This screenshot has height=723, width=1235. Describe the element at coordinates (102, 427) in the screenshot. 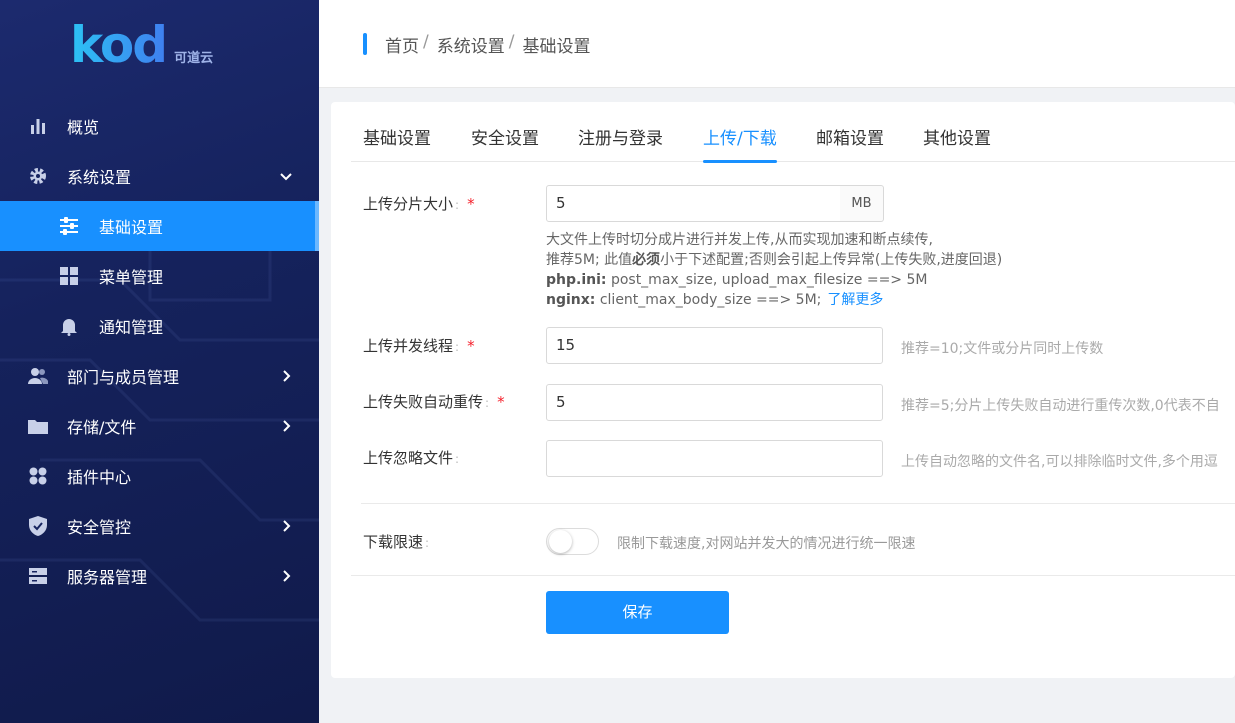

I see `sidebar-item-label: 存储/文件` at that location.